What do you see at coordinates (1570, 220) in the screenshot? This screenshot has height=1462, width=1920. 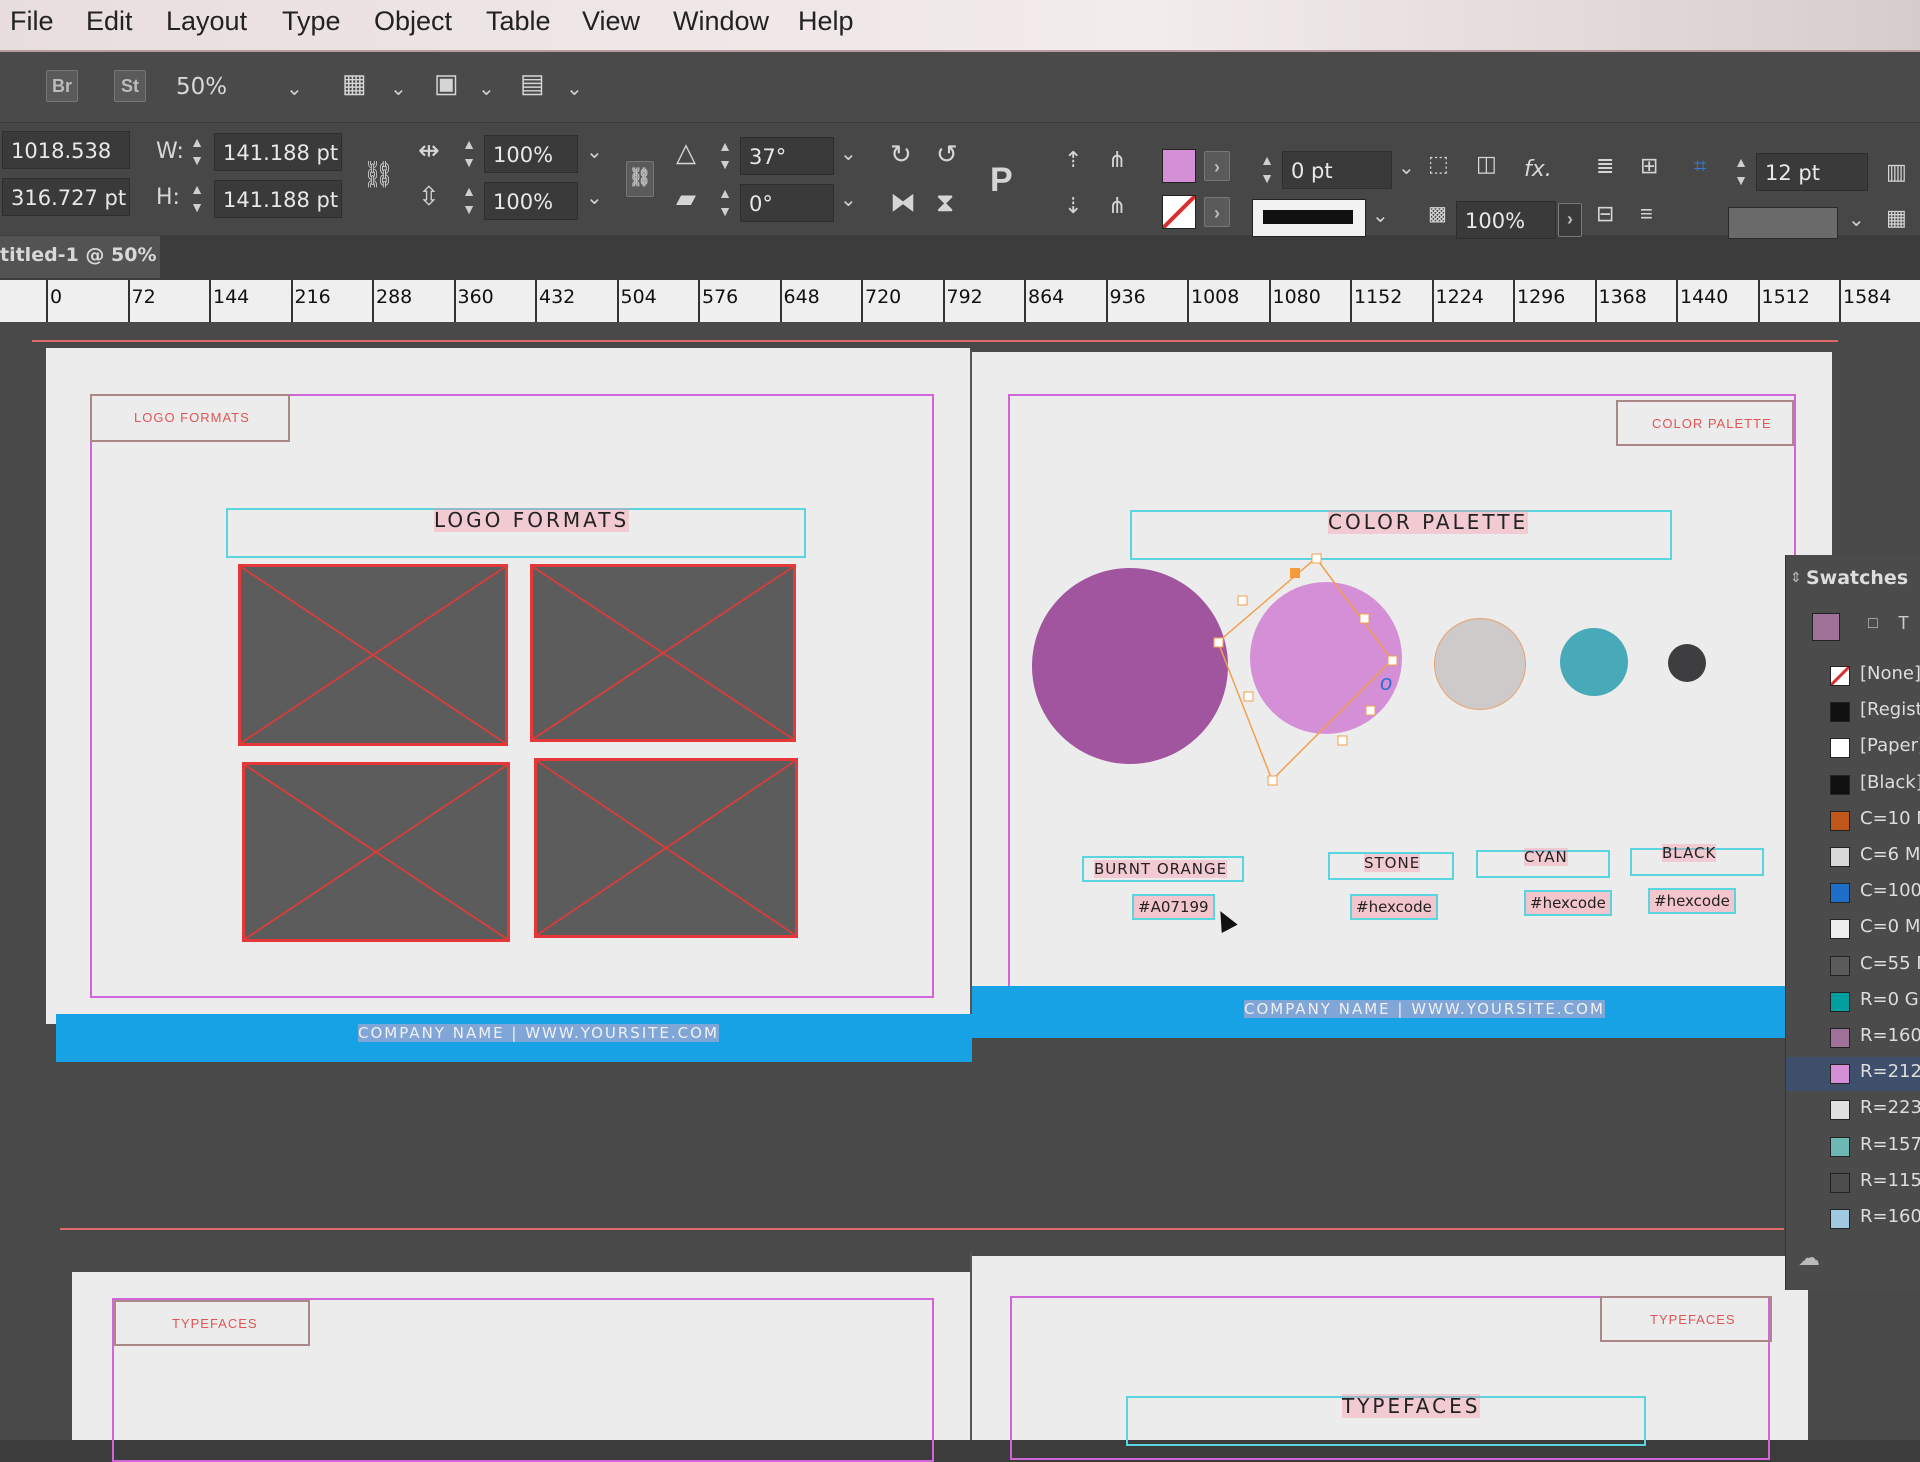 I see `opacity-chevron-icon: ›` at bounding box center [1570, 220].